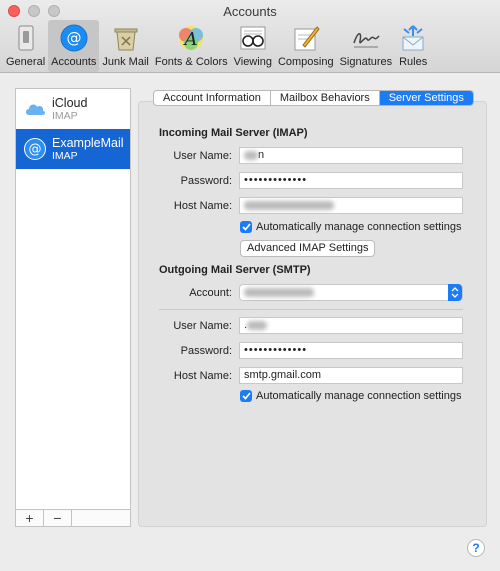 This screenshot has width=500, height=571. What do you see at coordinates (73, 518) in the screenshot?
I see `account-list-controls: + −` at bounding box center [73, 518].